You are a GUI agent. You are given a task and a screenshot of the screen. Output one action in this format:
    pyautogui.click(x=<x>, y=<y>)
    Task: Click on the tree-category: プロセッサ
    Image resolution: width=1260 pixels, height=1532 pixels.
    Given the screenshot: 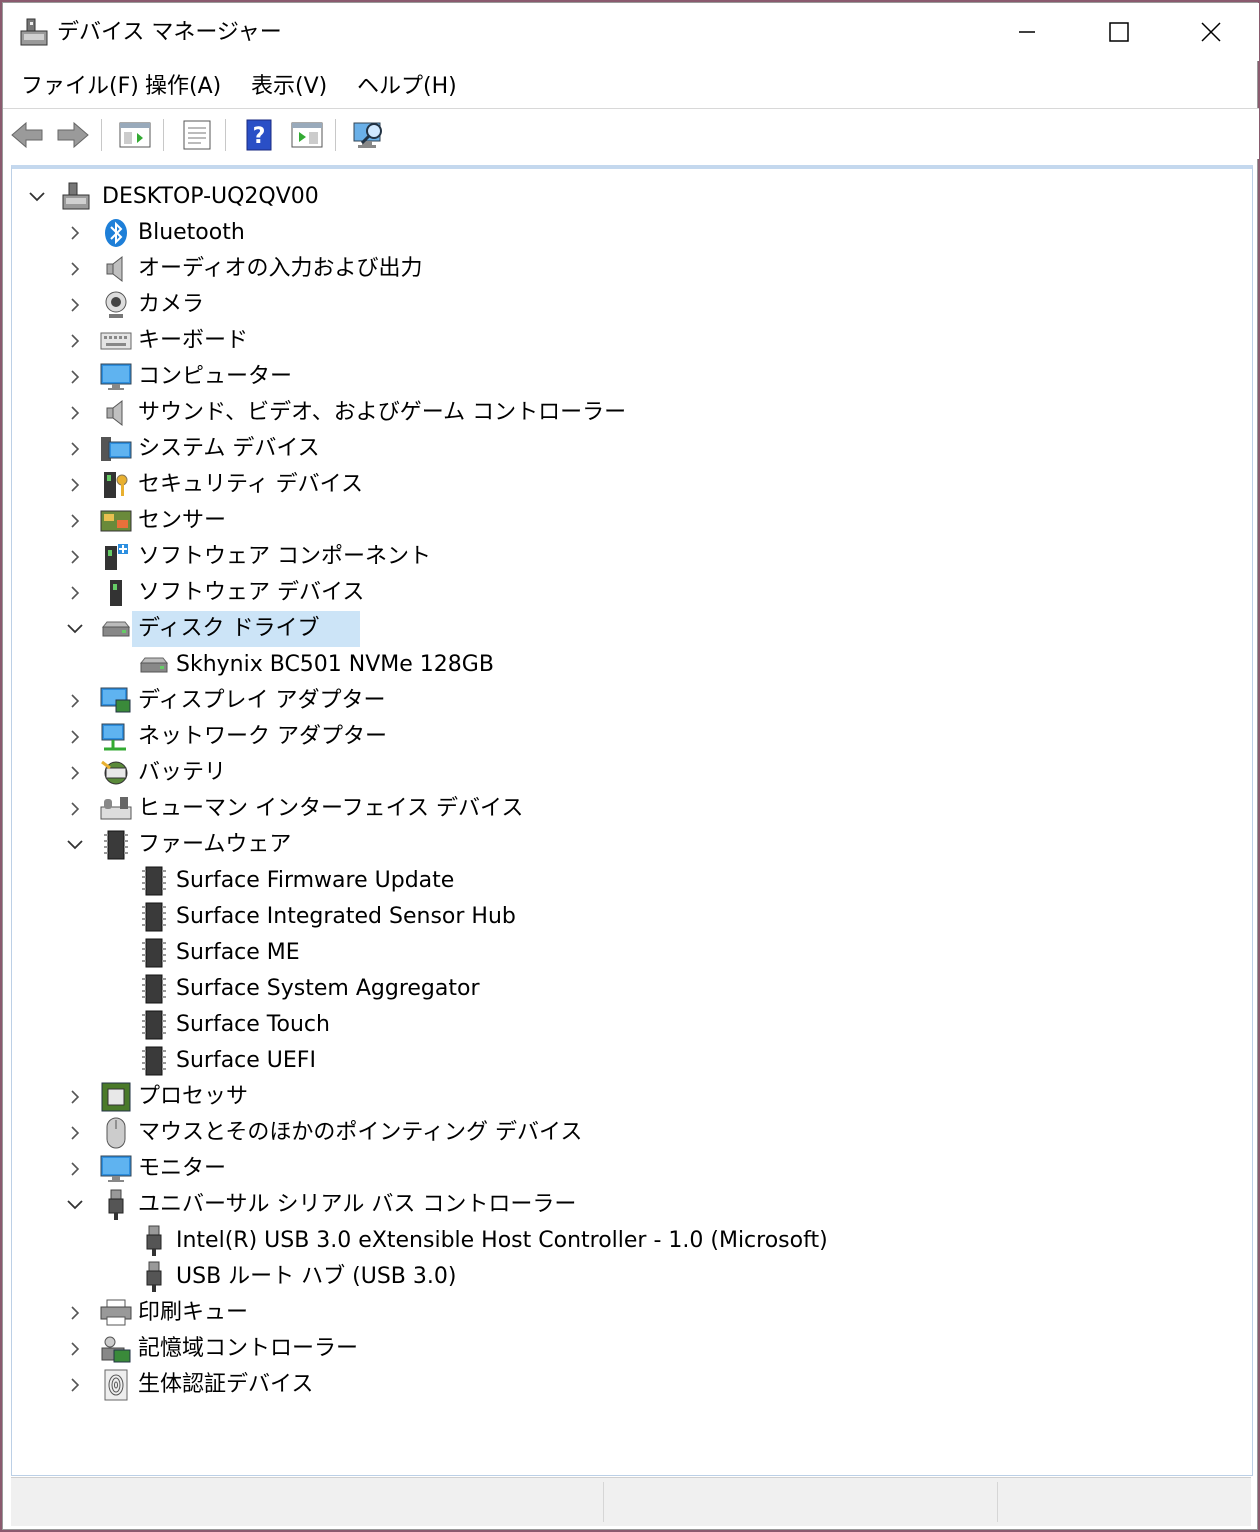 What is the action you would take?
    pyautogui.click(x=627, y=1097)
    